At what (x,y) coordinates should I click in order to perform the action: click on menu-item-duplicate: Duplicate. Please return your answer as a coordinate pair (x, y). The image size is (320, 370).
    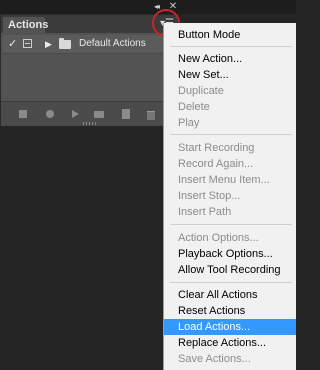
    Looking at the image, I should click on (230, 91).